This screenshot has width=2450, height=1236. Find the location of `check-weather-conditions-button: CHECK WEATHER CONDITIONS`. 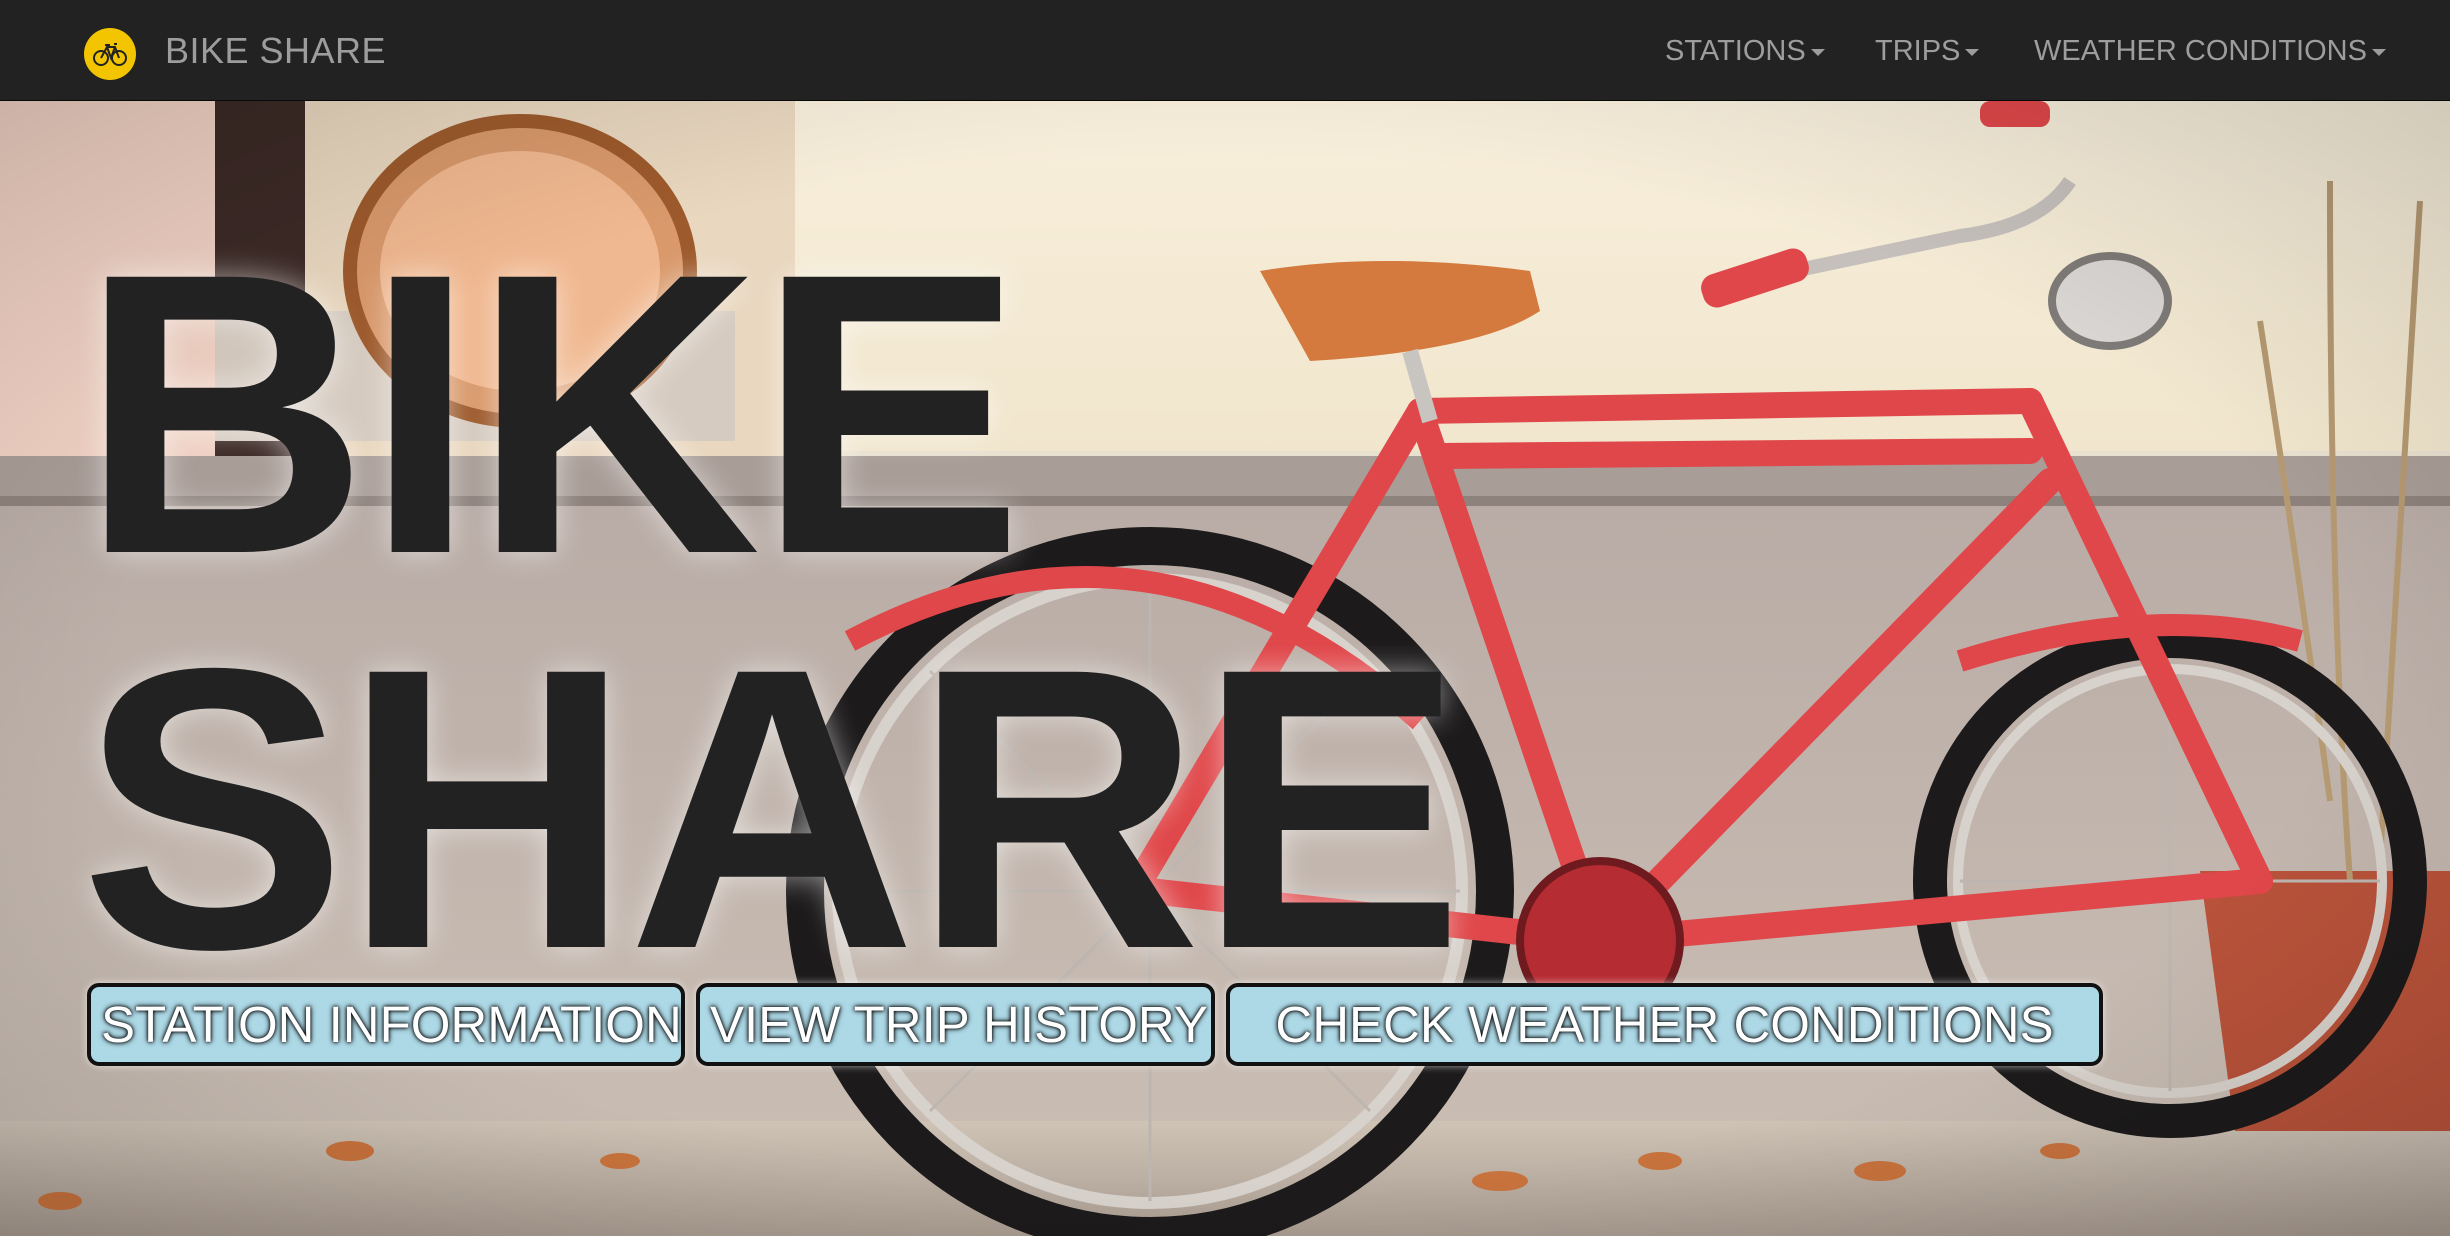

check-weather-conditions-button: CHECK WEATHER CONDITIONS is located at coordinates (1664, 1024).